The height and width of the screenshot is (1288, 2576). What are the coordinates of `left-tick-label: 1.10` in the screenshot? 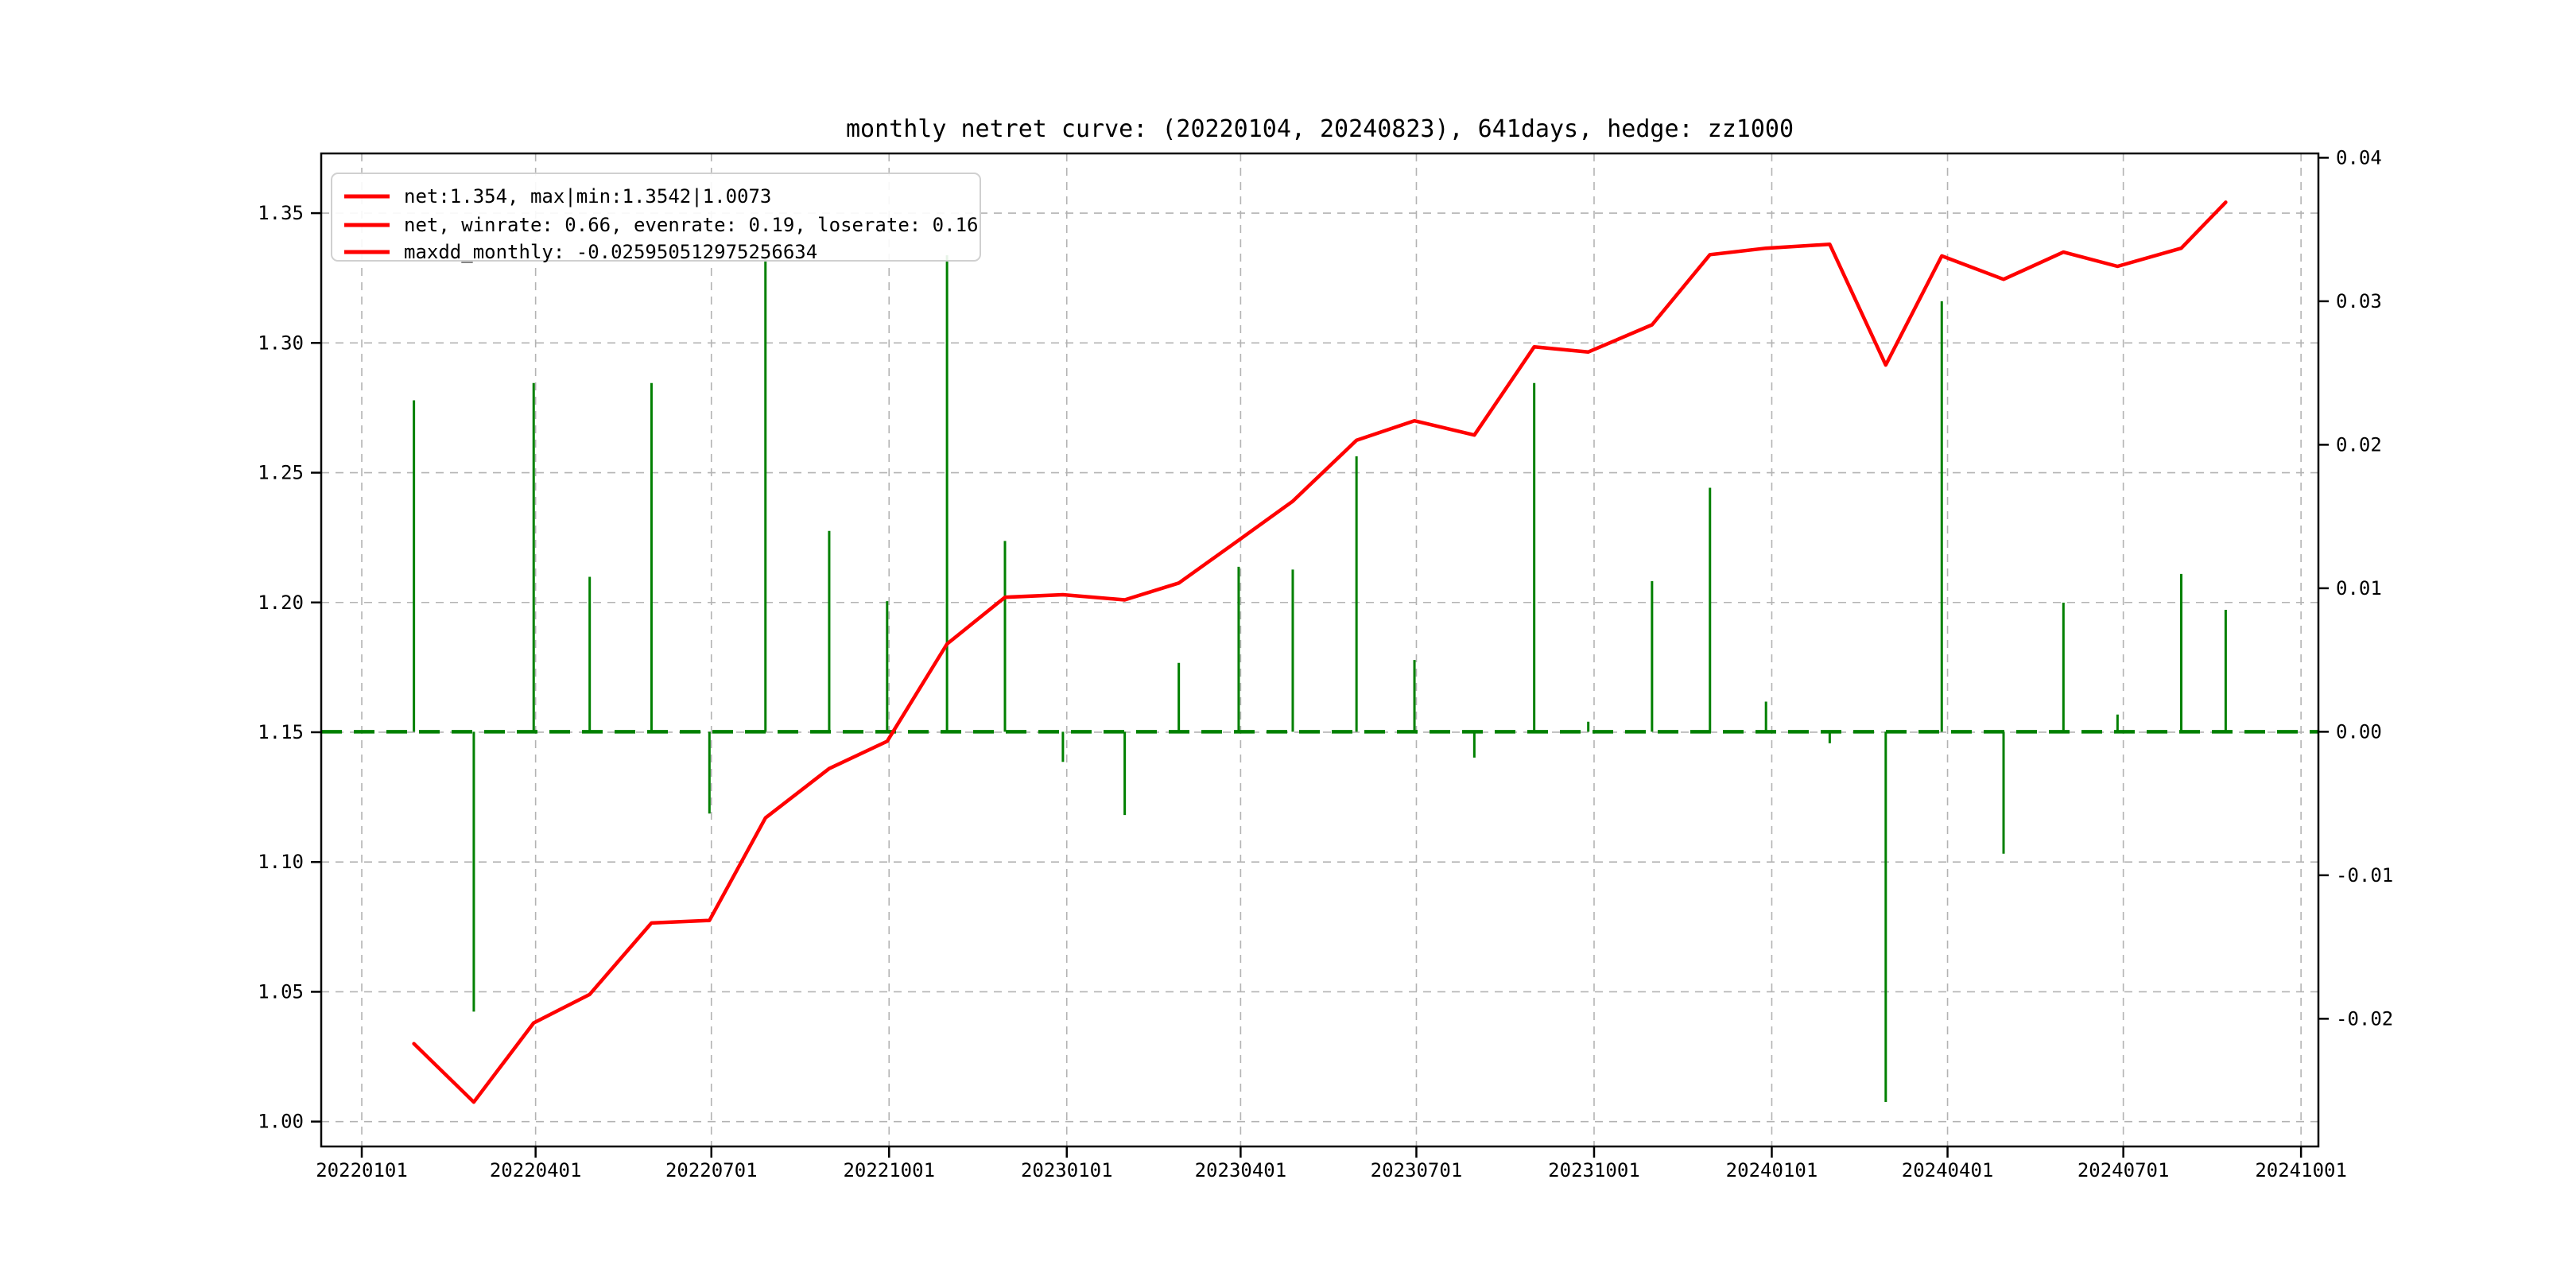 It's located at (281, 862).